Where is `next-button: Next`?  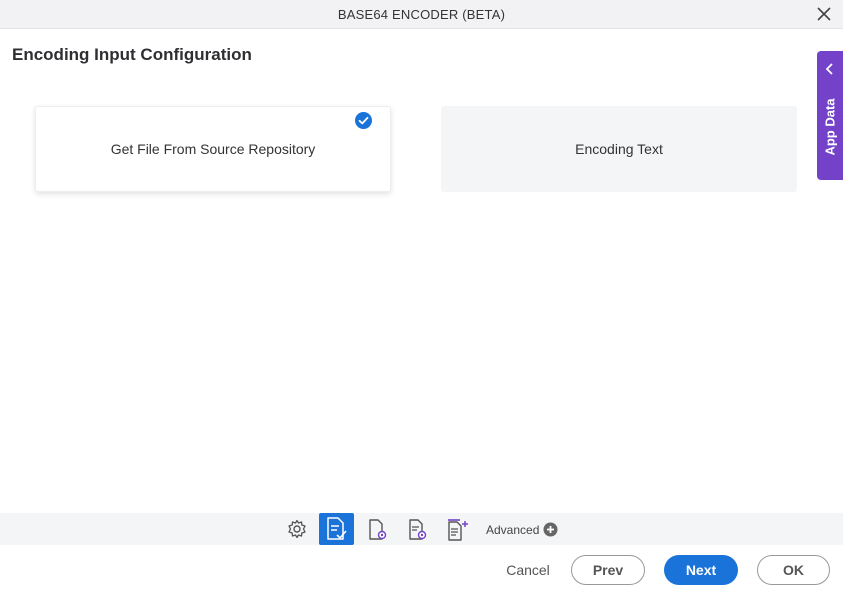 next-button: Next is located at coordinates (701, 570).